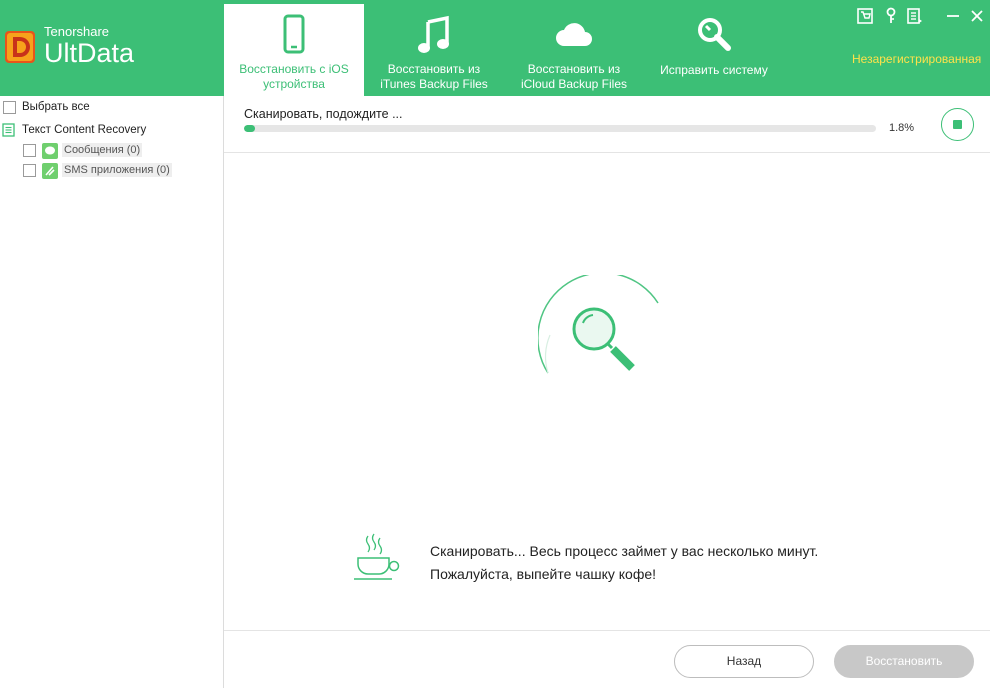  I want to click on sms-apps-checkbox, so click(29, 170).